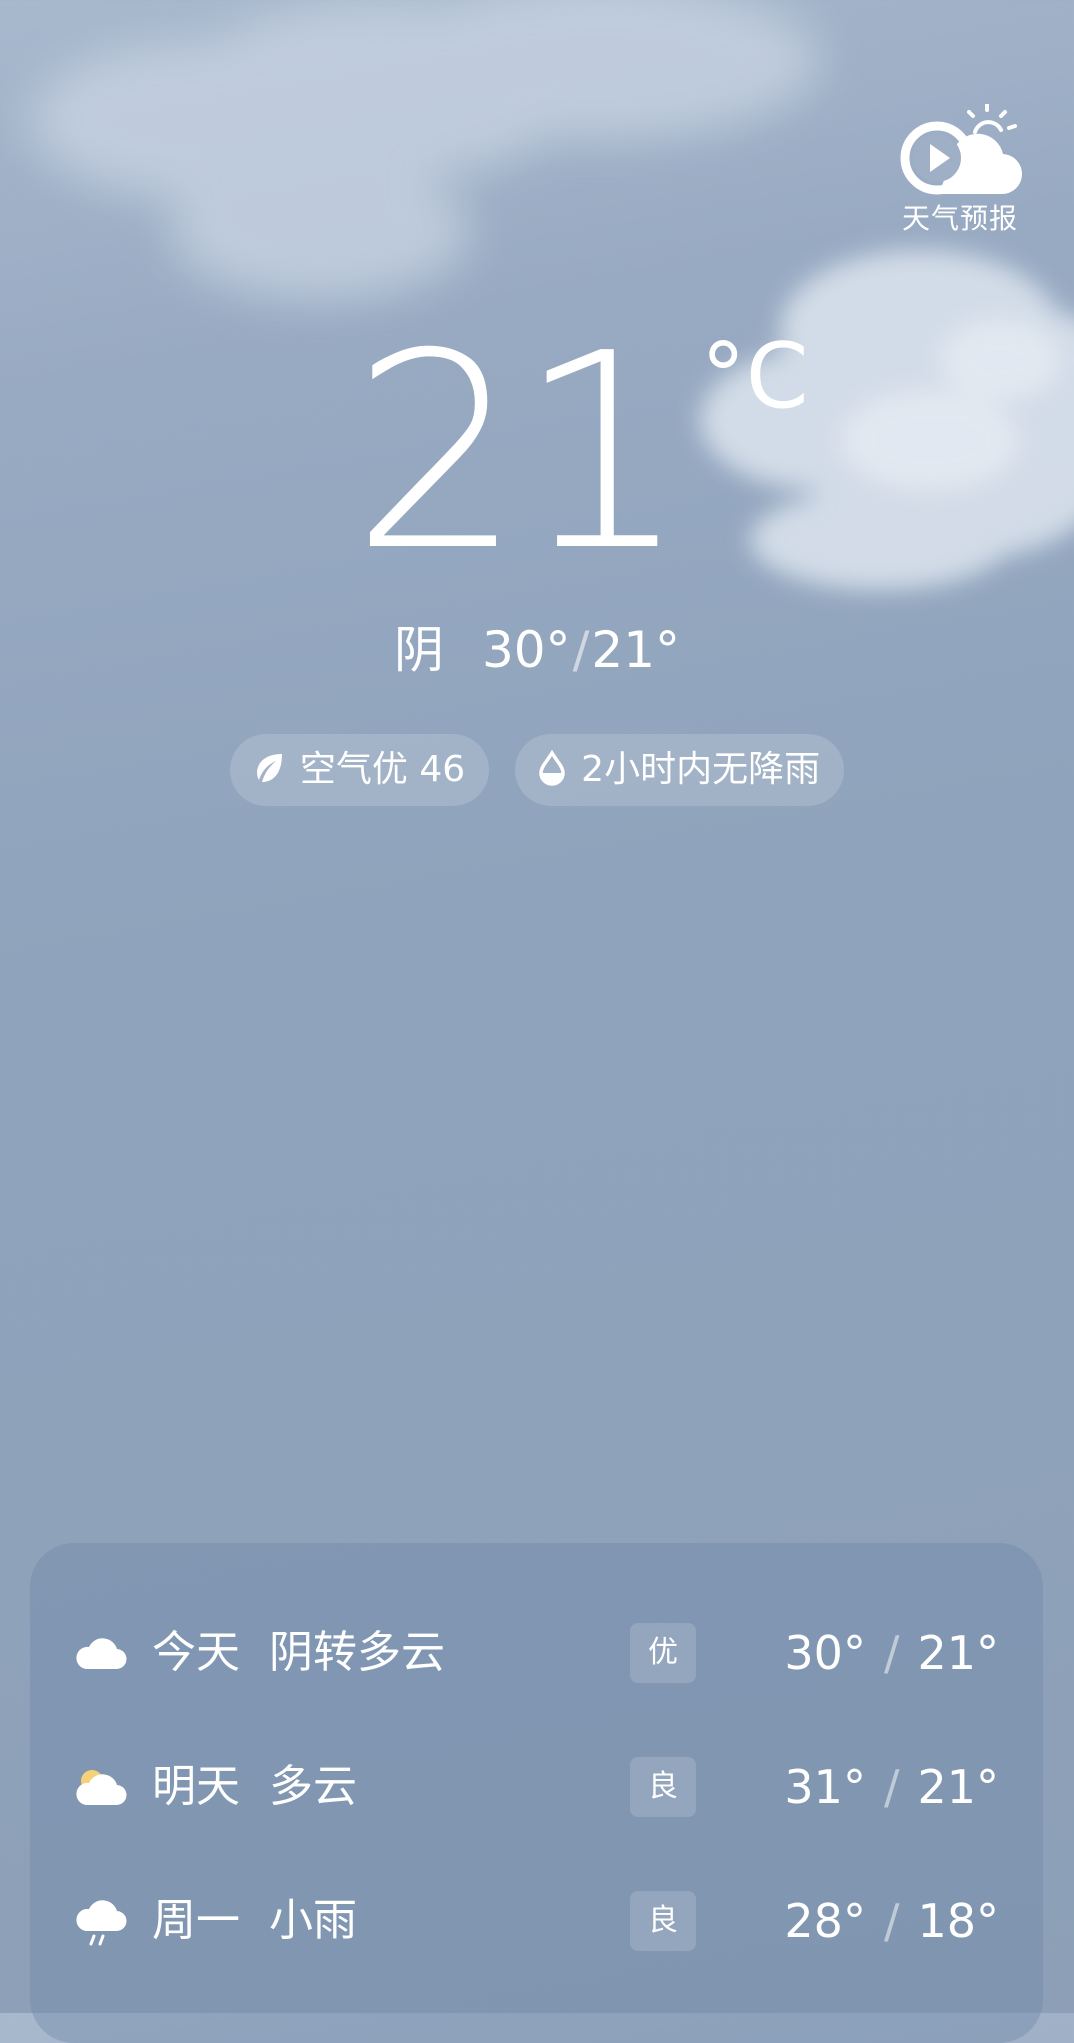 The width and height of the screenshot is (1074, 2043). Describe the element at coordinates (196, 1652) in the screenshot. I see `forecast-day: 今天` at that location.